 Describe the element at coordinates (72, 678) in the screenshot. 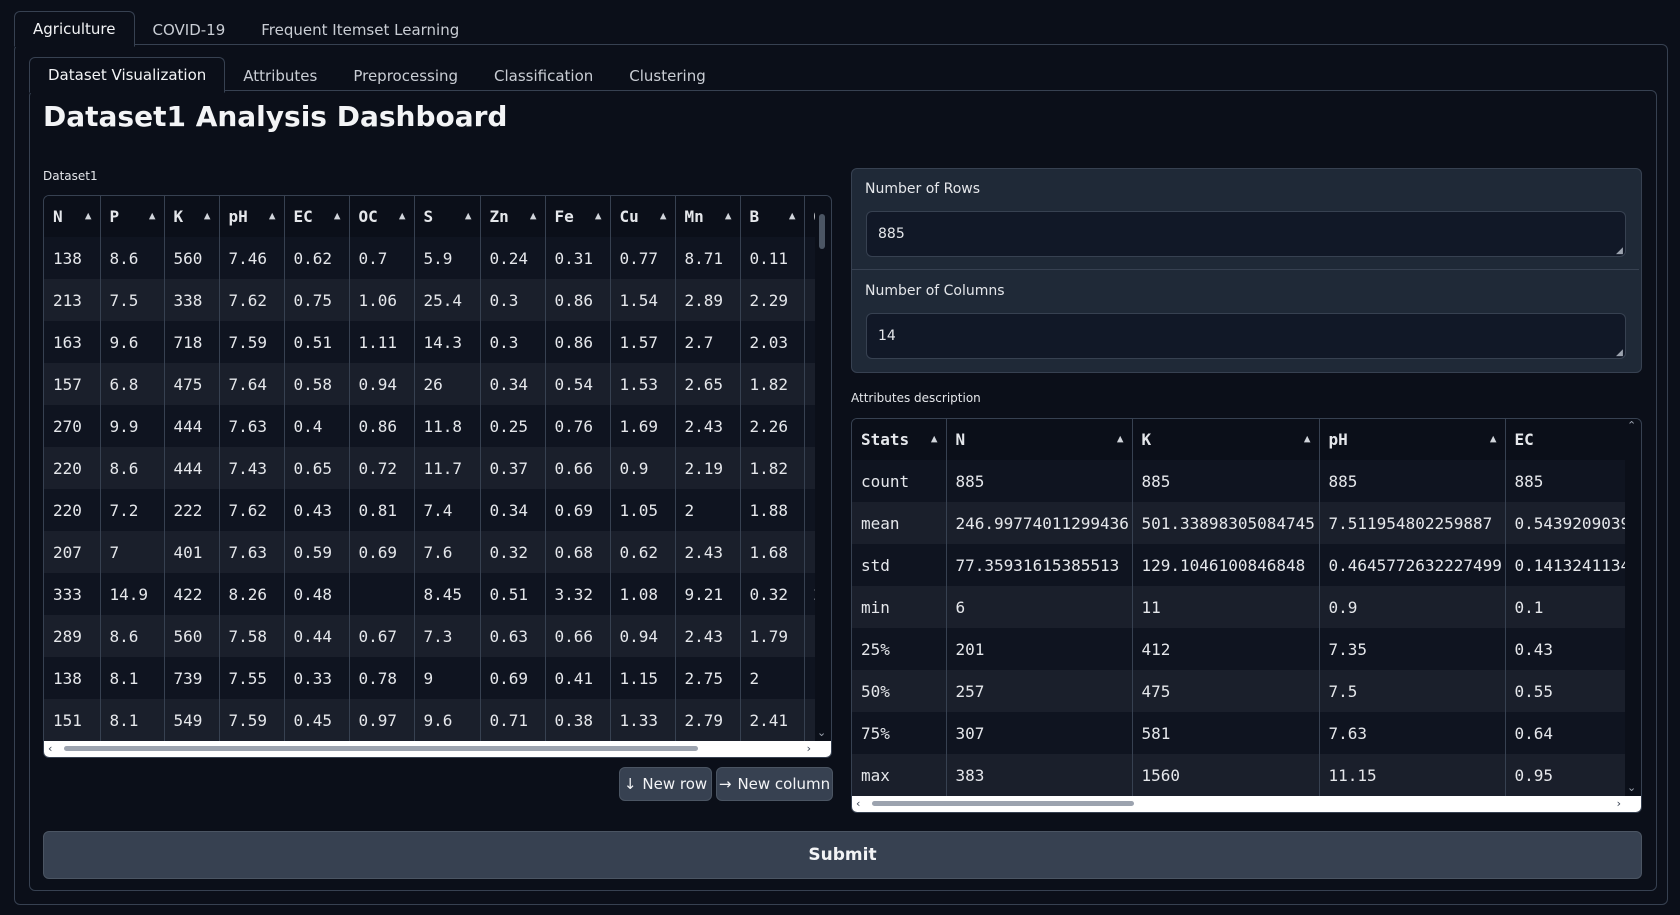

I see `dataset-table-cell: 138` at that location.